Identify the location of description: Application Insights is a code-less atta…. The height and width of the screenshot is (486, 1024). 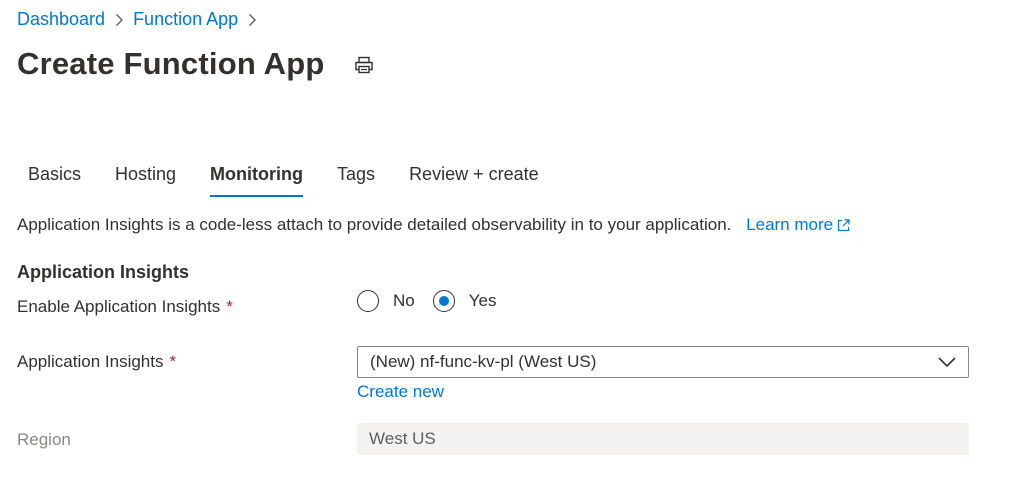
(433, 225).